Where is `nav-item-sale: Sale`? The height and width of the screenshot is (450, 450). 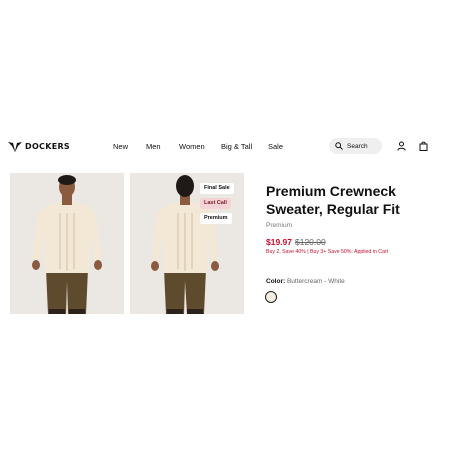
nav-item-sale: Sale is located at coordinates (275, 146).